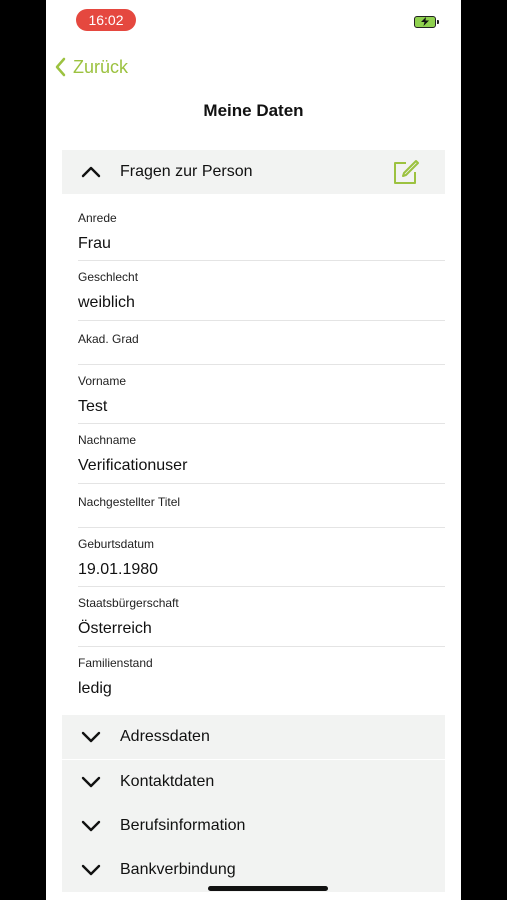 Image resolution: width=507 pixels, height=900 pixels. I want to click on section-label: Fragen zur Person, so click(186, 171).